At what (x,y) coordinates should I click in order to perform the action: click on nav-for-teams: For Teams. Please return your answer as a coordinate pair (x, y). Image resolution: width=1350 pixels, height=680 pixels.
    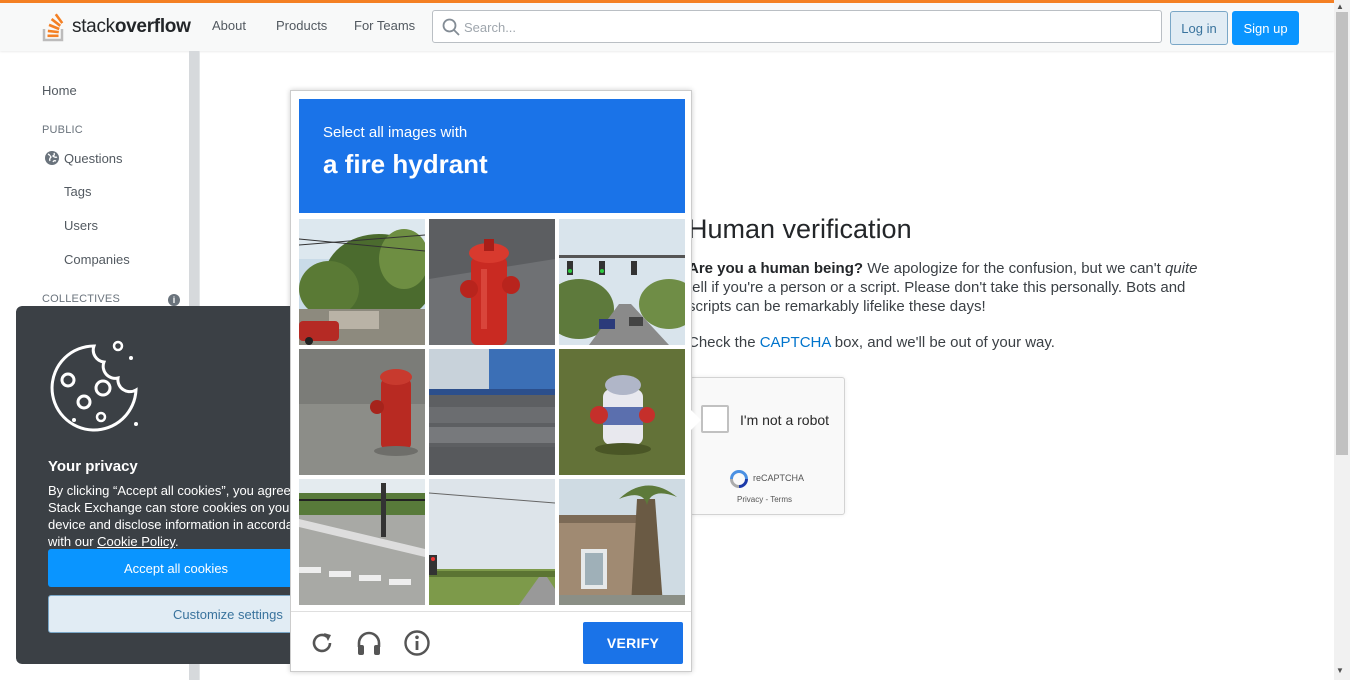
    Looking at the image, I should click on (384, 25).